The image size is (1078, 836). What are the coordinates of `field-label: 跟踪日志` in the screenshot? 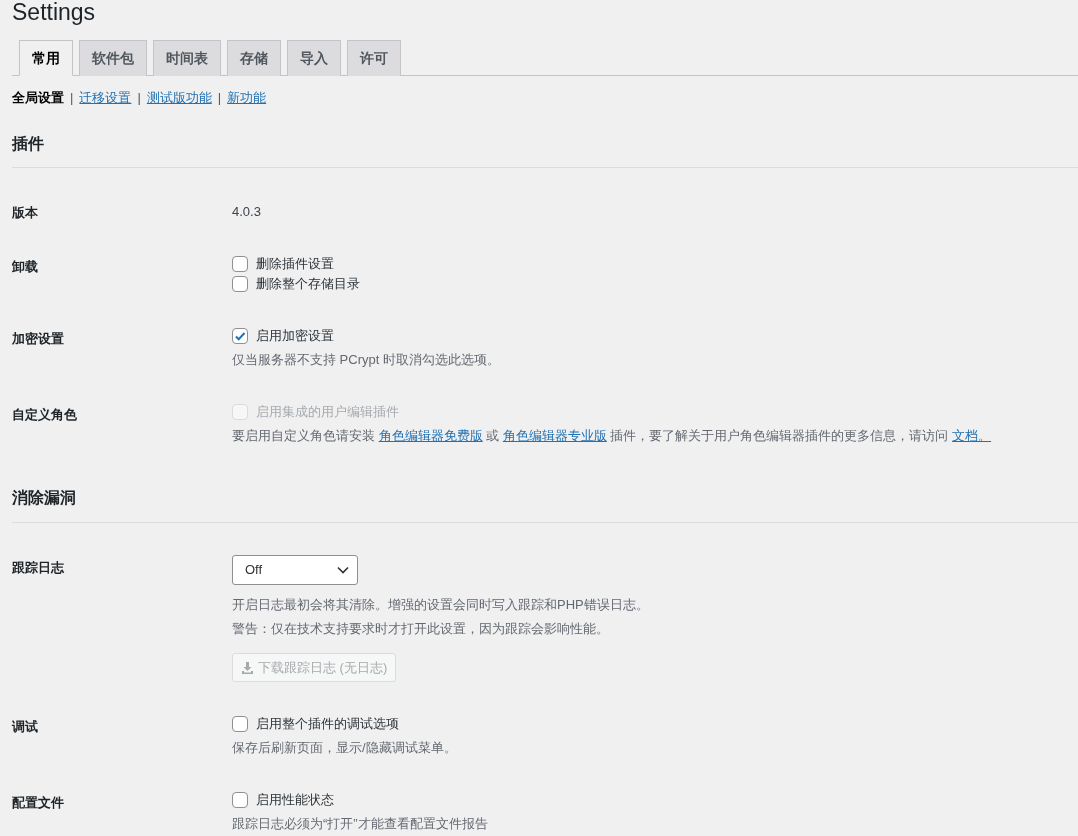 It's located at (38, 567).